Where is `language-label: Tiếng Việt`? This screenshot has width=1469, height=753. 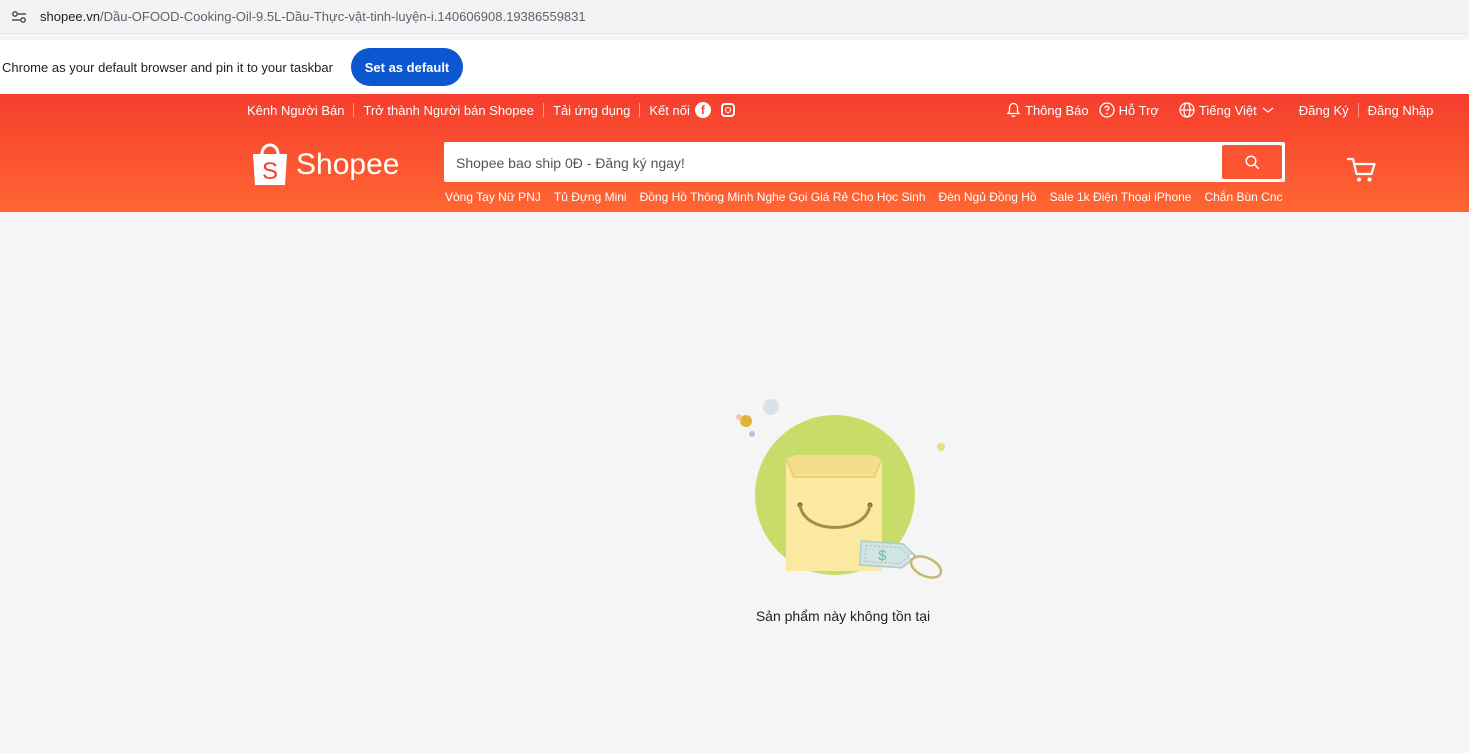 language-label: Tiếng Việt is located at coordinates (1227, 110).